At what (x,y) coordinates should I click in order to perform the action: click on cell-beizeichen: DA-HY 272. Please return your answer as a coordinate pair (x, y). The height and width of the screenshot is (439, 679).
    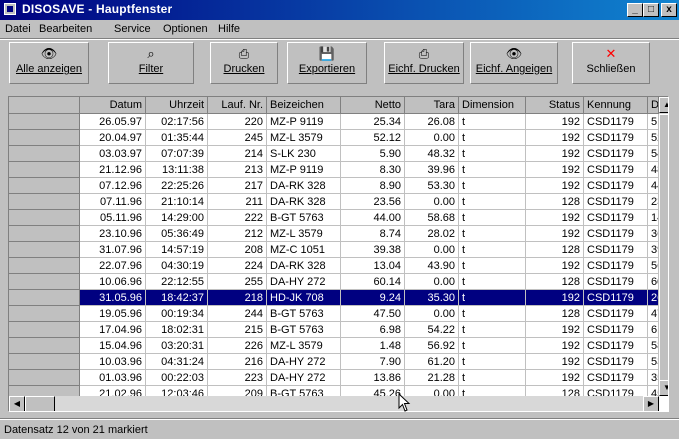
    Looking at the image, I should click on (304, 282).